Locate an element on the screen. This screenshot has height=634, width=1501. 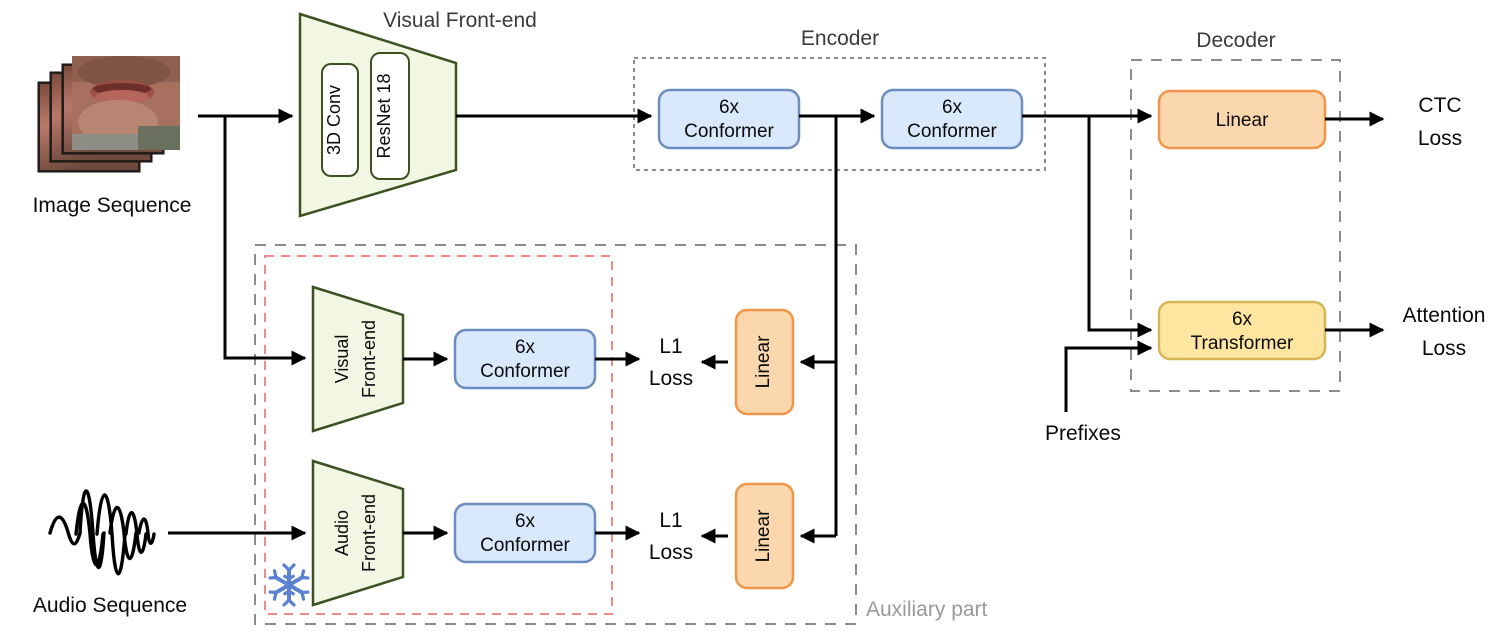
snowflake-icon is located at coordinates (289, 585).